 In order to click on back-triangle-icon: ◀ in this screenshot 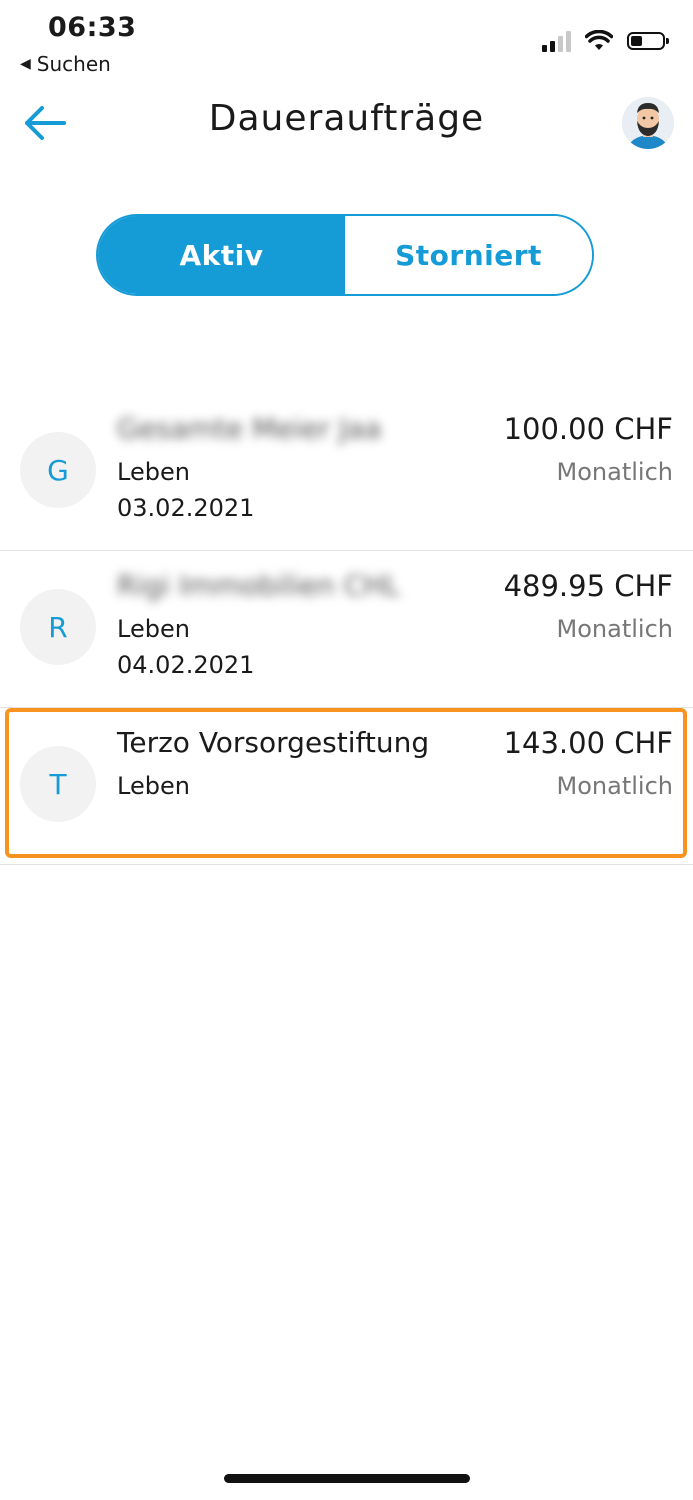, I will do `click(25, 64)`.